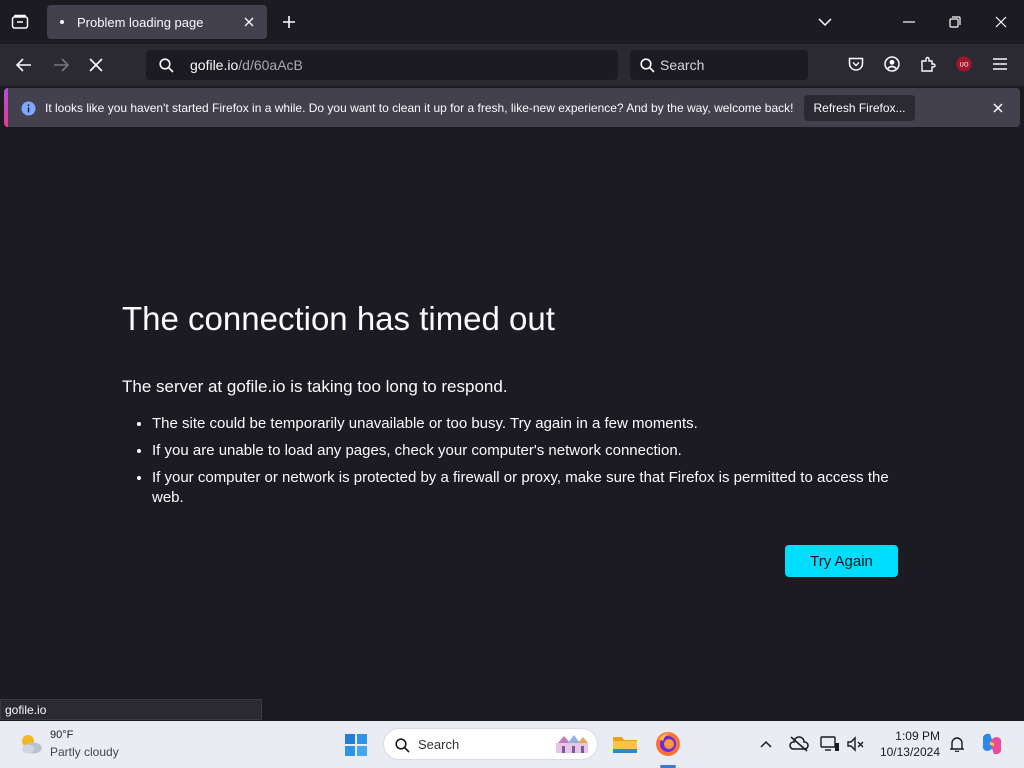 The image size is (1024, 768). I want to click on volume-icon, so click(856, 744).